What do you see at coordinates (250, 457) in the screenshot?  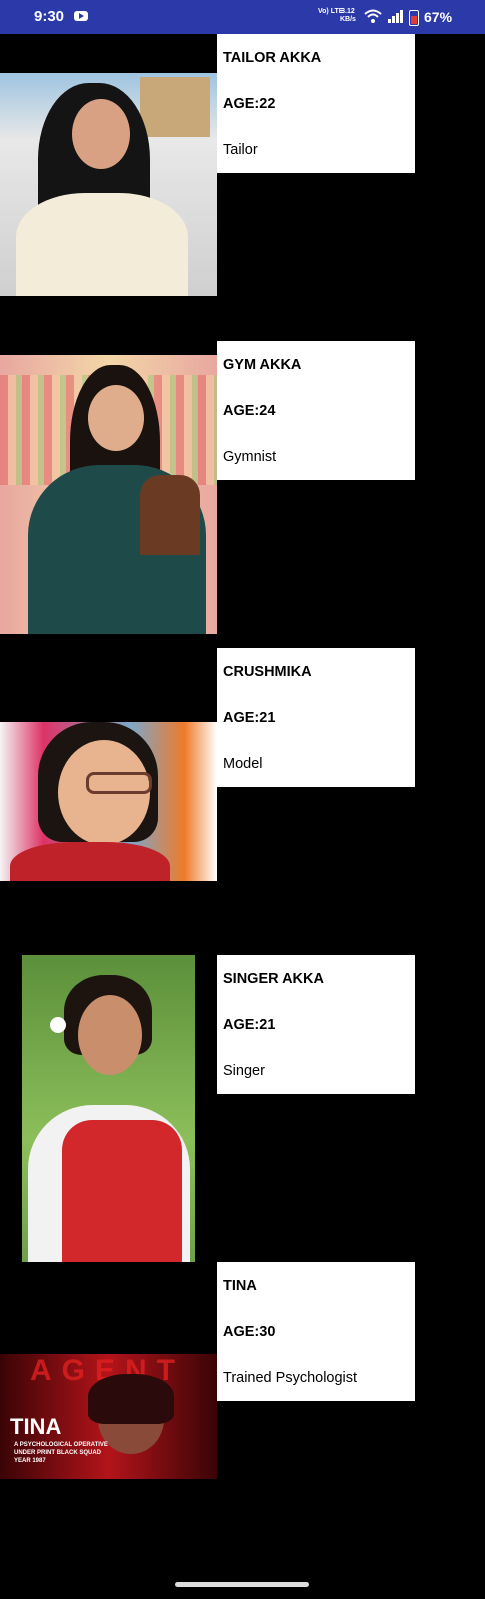 I see `profile-occupation: Gymnist` at bounding box center [250, 457].